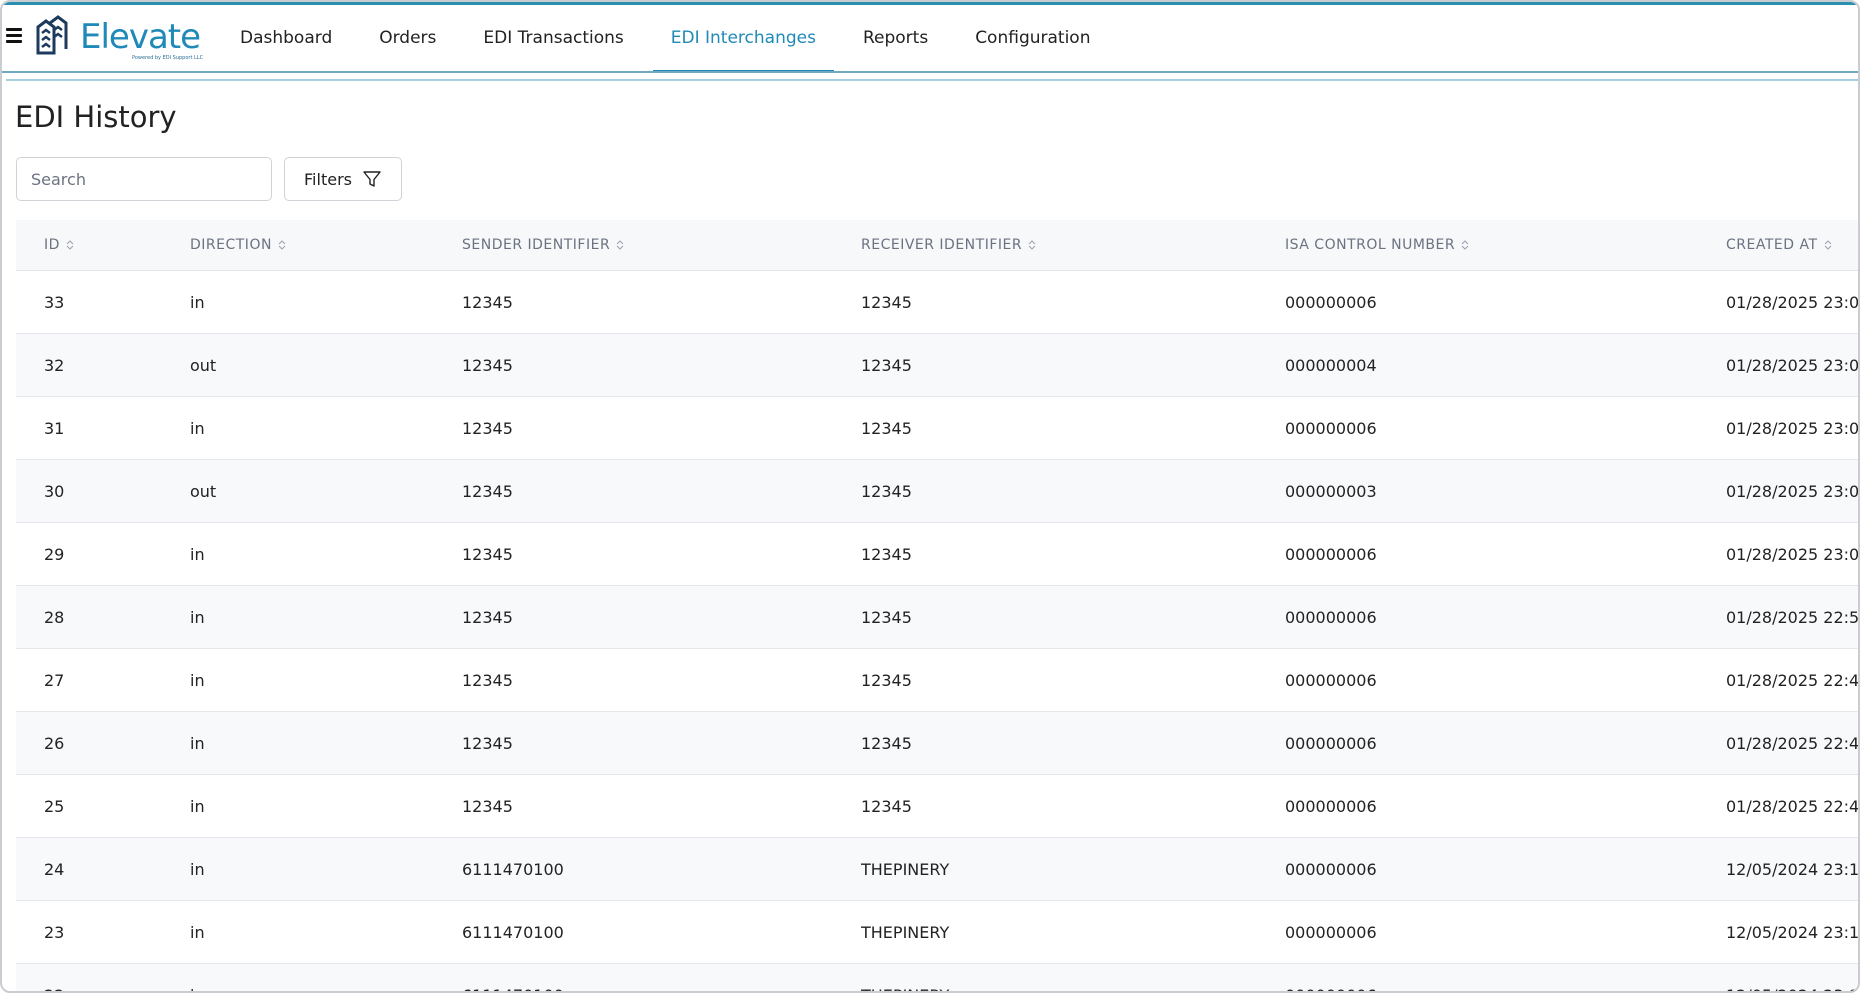 The image size is (1860, 993). What do you see at coordinates (140, 37) in the screenshot?
I see `logo-text: Elevate` at bounding box center [140, 37].